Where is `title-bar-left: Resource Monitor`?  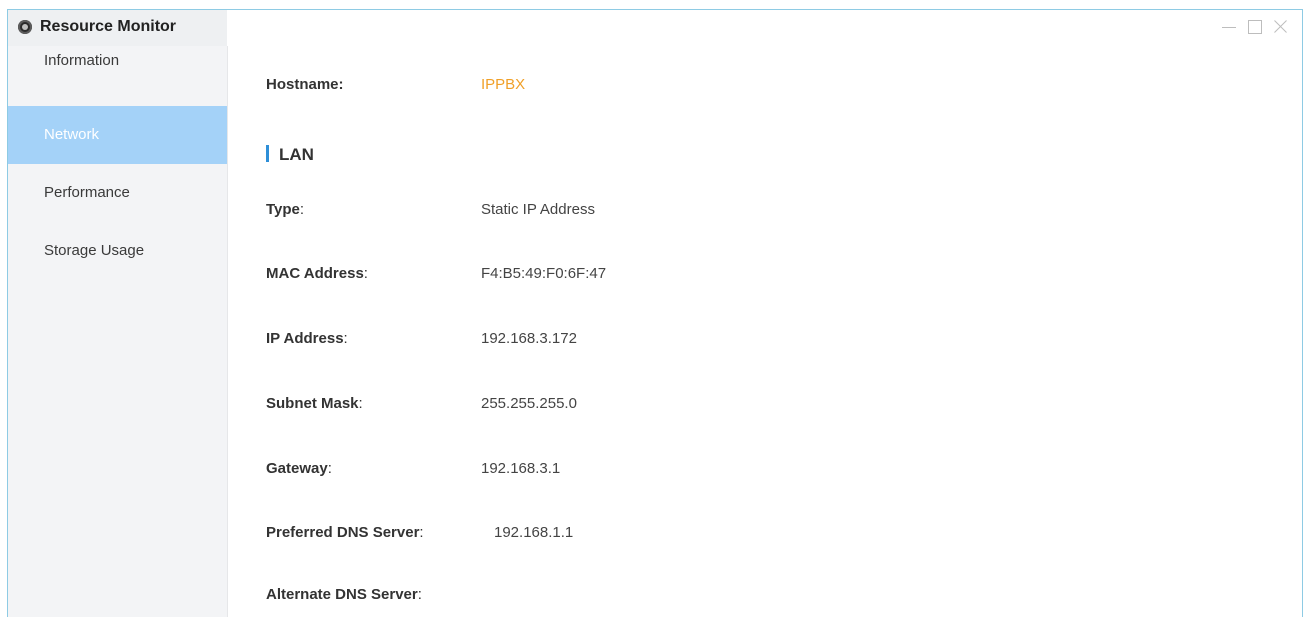 title-bar-left: Resource Monitor is located at coordinates (117, 28).